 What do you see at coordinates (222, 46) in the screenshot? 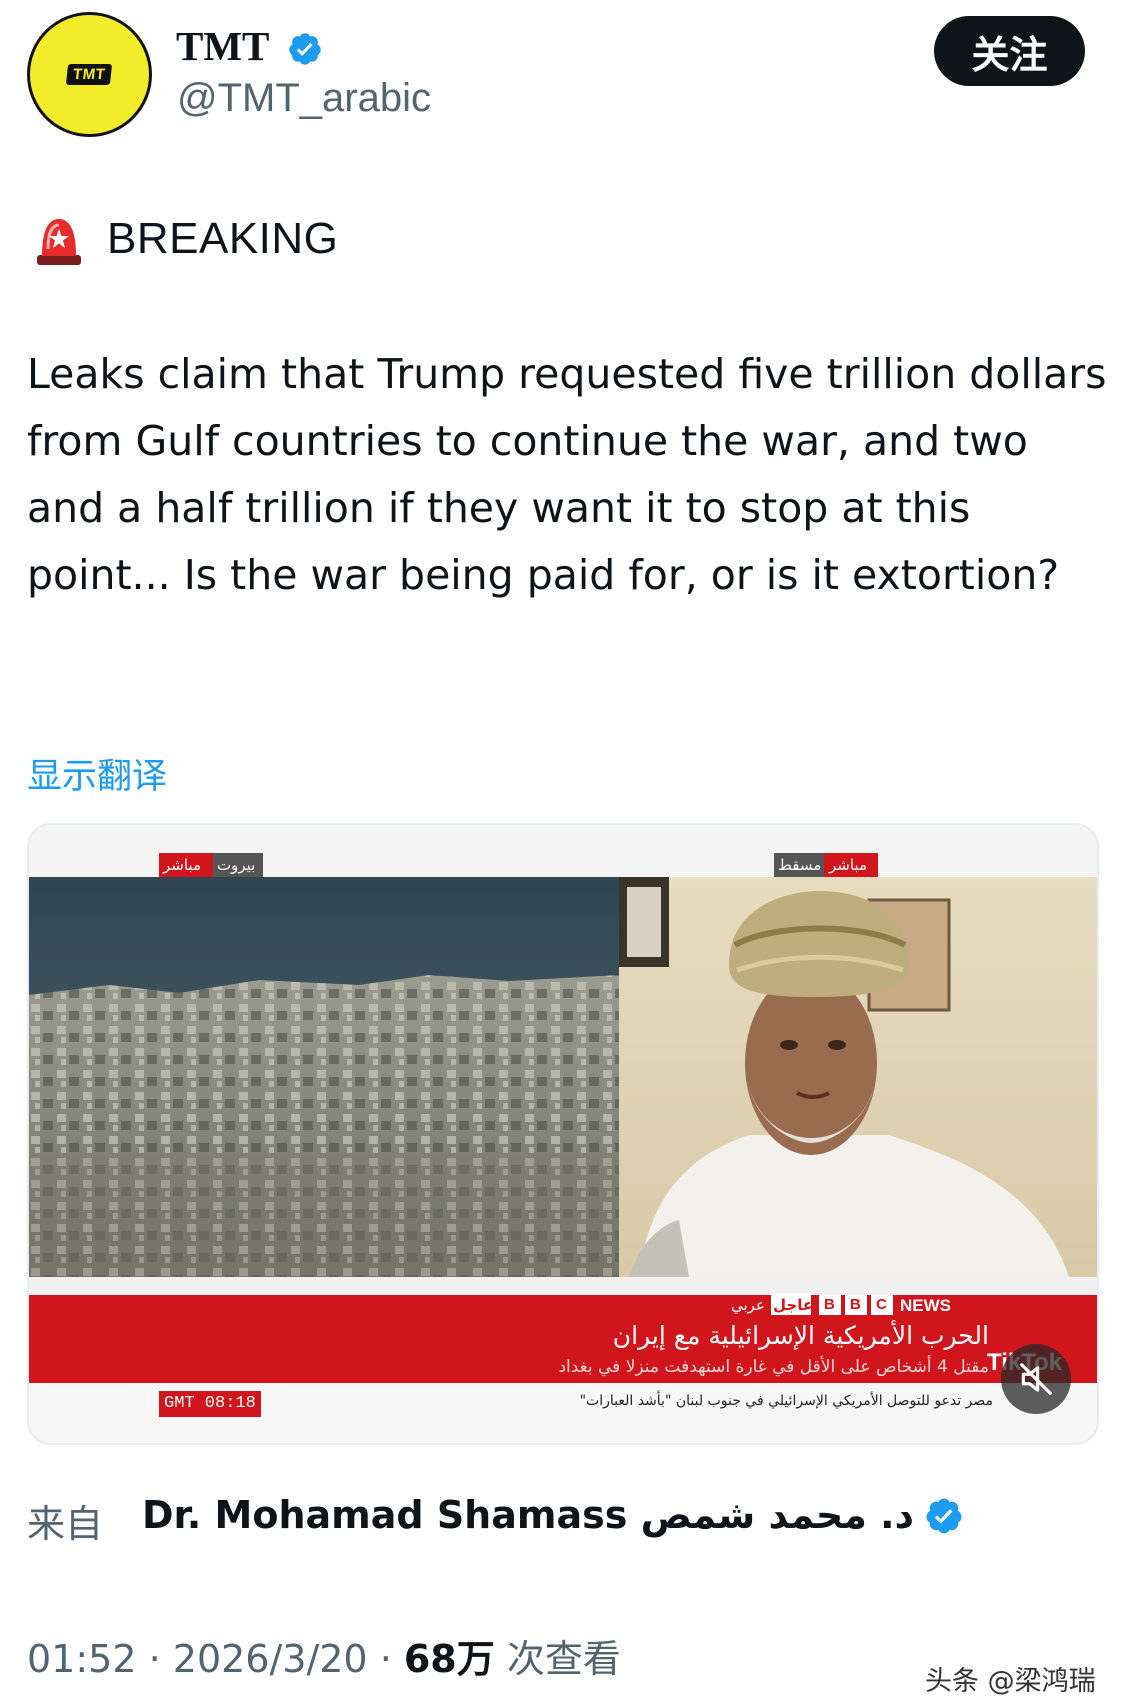
I see `display-name: TMT` at bounding box center [222, 46].